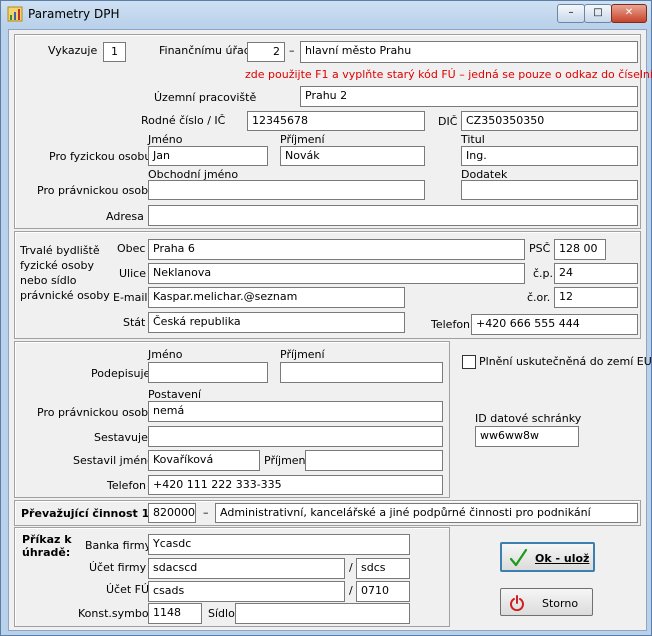 Image resolution: width=652 pixels, height=636 pixels. I want to click on podepisuje-prijmeni-input, so click(361, 372).